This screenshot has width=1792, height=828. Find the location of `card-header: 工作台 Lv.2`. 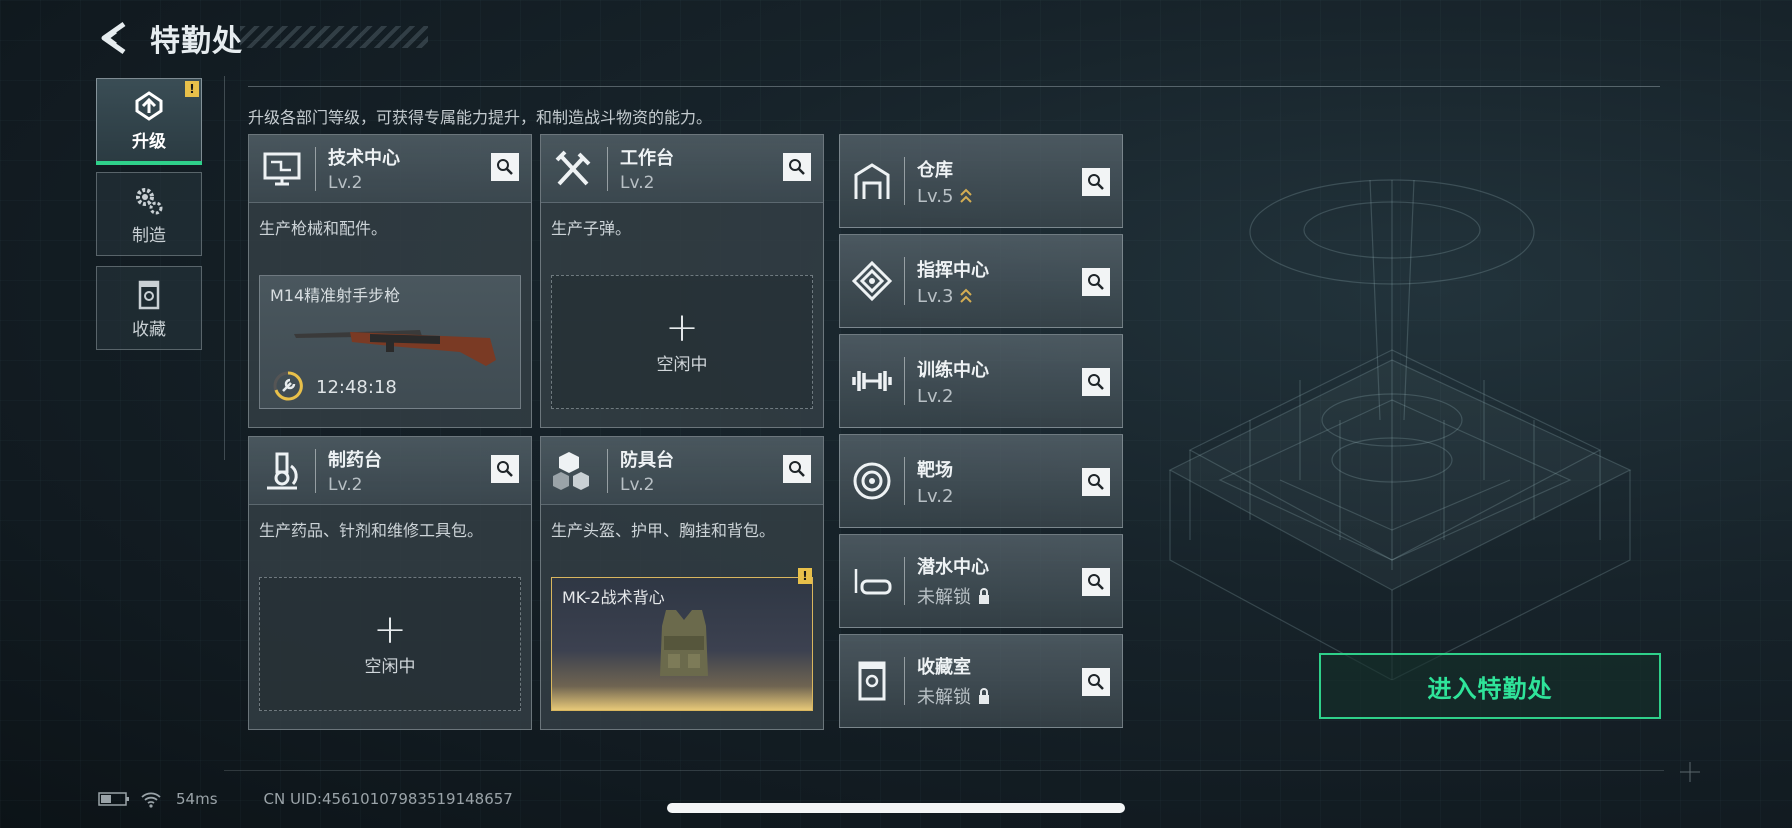

card-header: 工作台 Lv.2 is located at coordinates (682, 169).